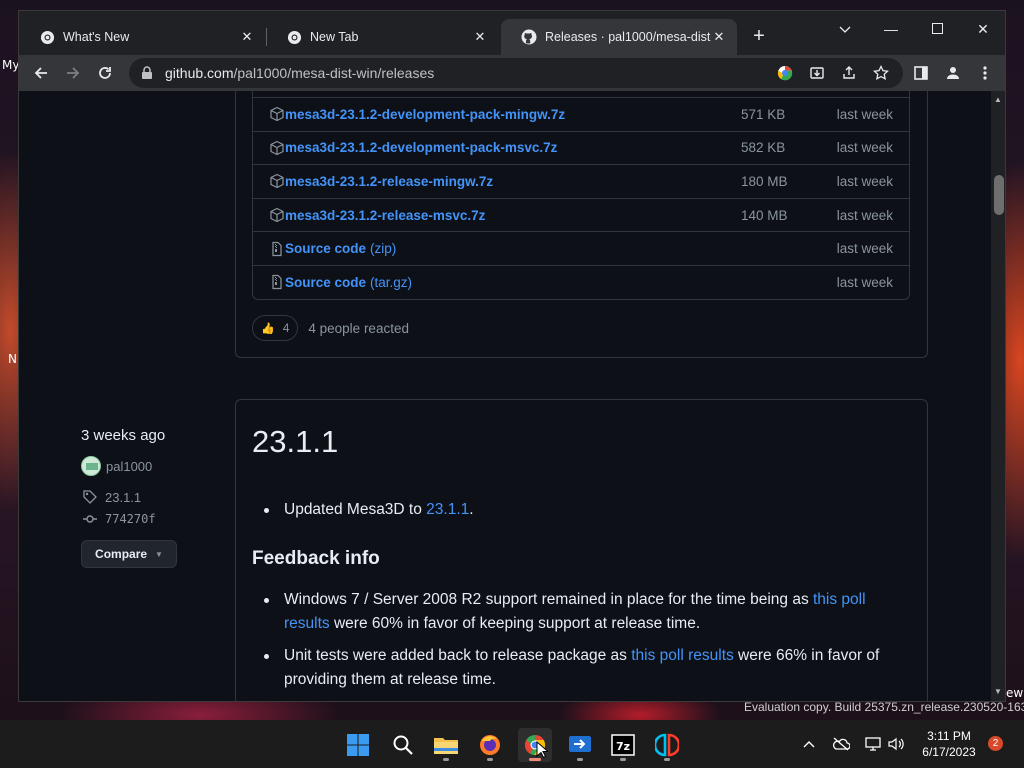  I want to click on taskbar-firefox, so click(490, 745).